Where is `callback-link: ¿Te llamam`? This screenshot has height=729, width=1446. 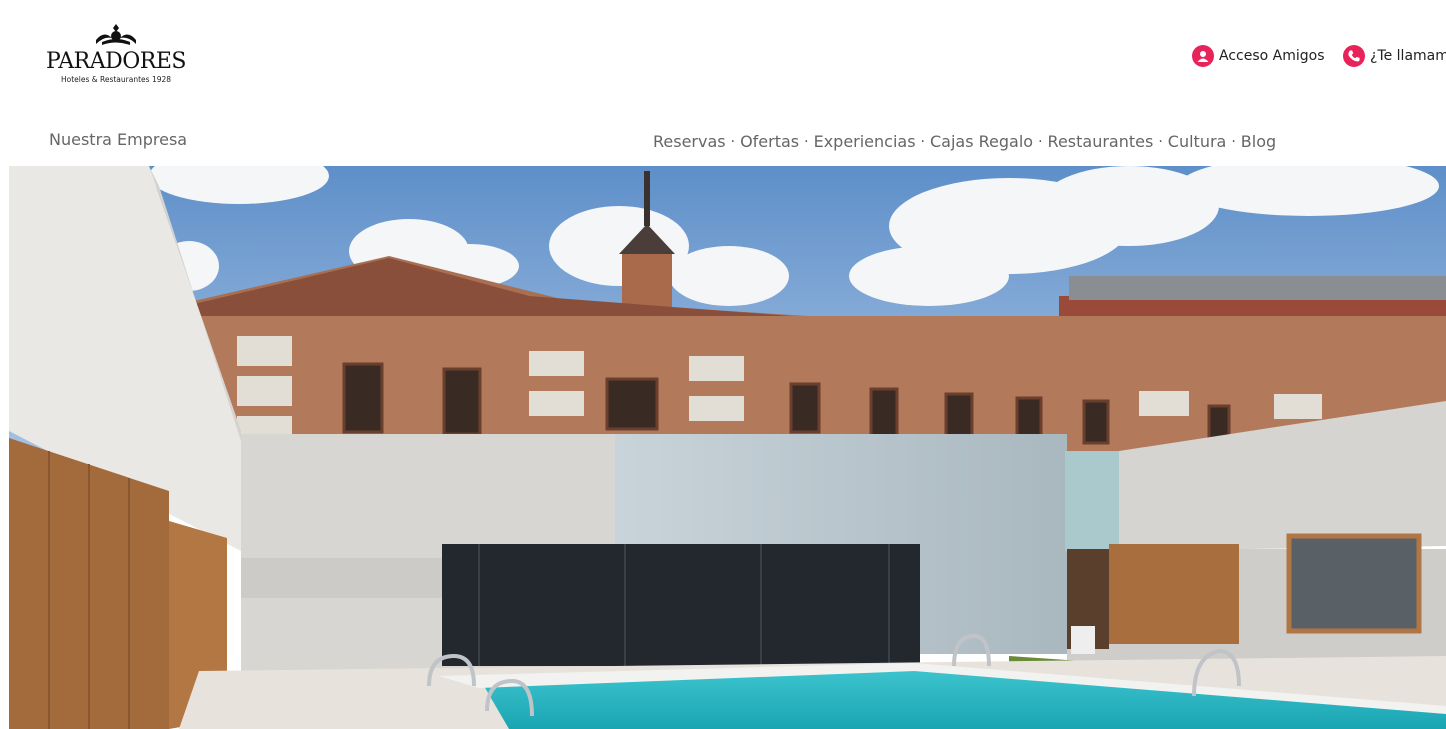 callback-link: ¿Te llamam is located at coordinates (1394, 56).